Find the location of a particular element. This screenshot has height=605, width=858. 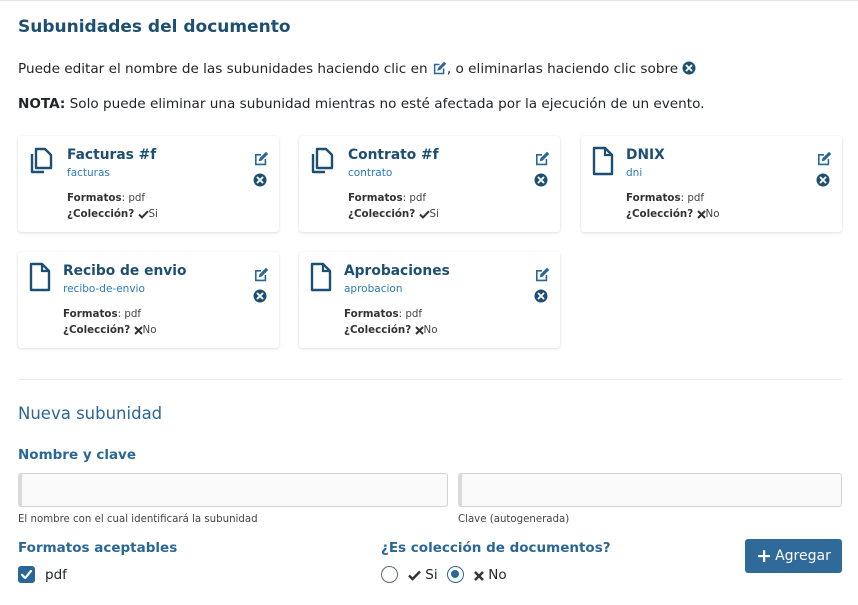

subunit-key: recibo-de-envio is located at coordinates (104, 289).